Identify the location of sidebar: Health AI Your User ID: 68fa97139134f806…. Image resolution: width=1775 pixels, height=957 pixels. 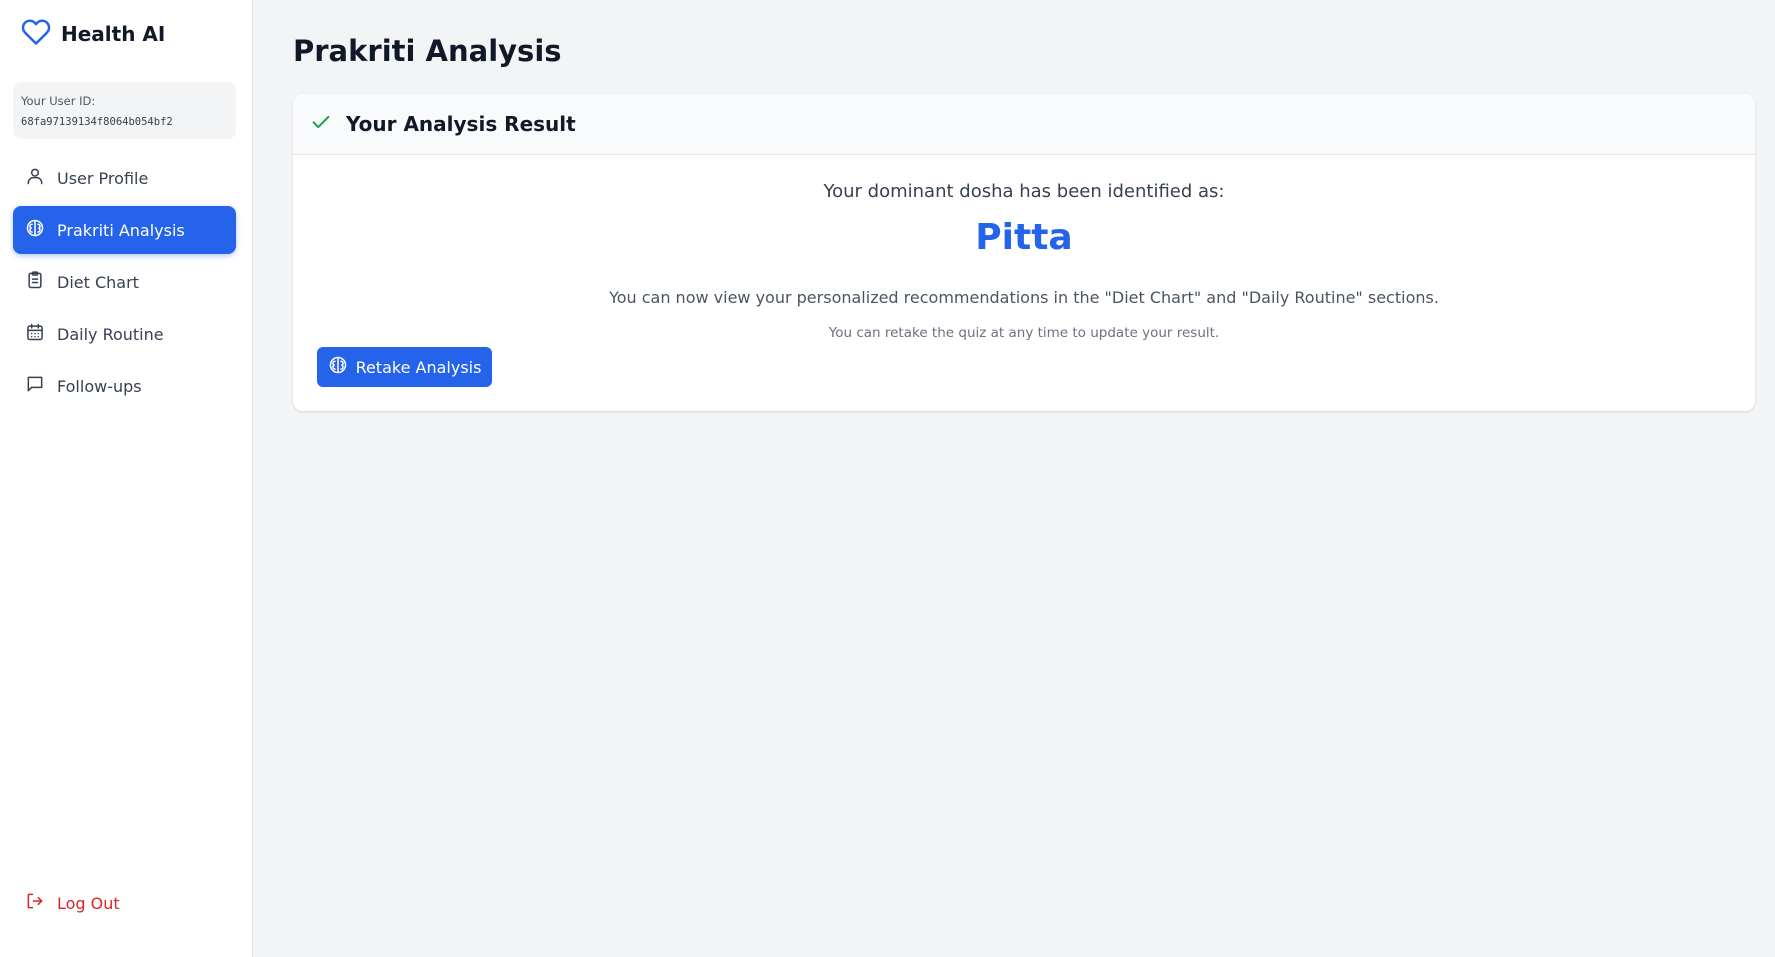
(126, 478).